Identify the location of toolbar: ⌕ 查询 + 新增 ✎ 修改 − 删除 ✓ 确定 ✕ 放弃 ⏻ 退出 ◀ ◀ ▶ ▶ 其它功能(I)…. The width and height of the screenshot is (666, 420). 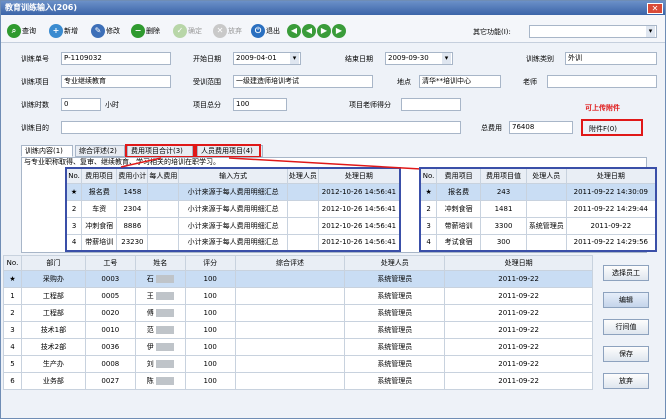
(333, 29).